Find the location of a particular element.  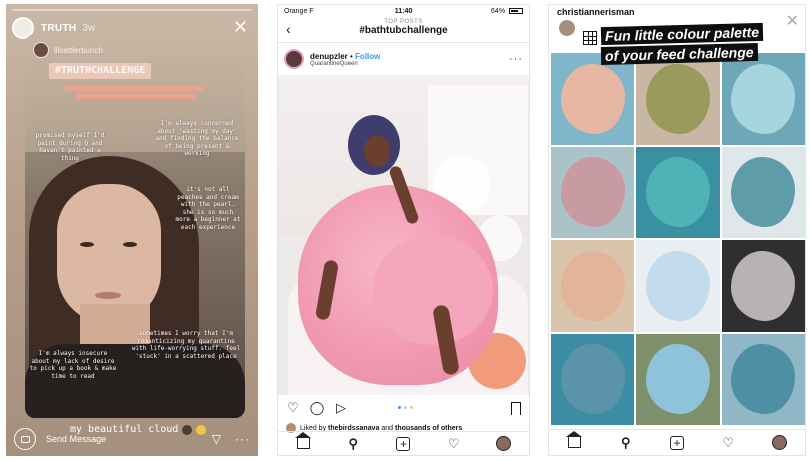

story-time: 3w is located at coordinates (89, 28).